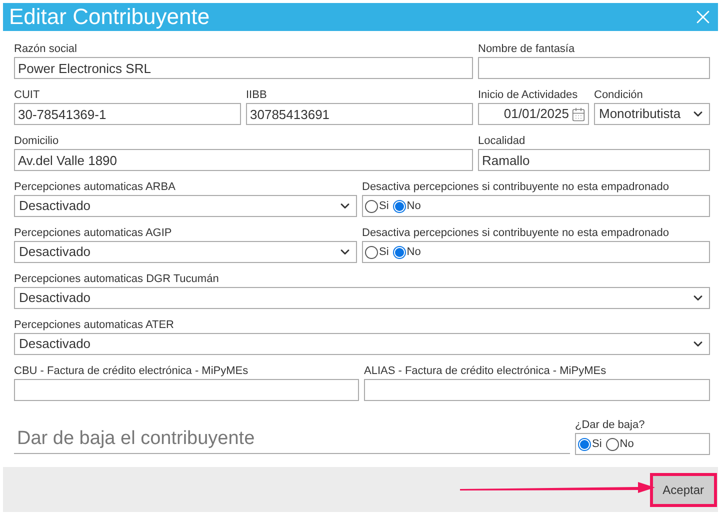 The height and width of the screenshot is (515, 721). I want to click on date-field: 01/01/2025, so click(533, 114).